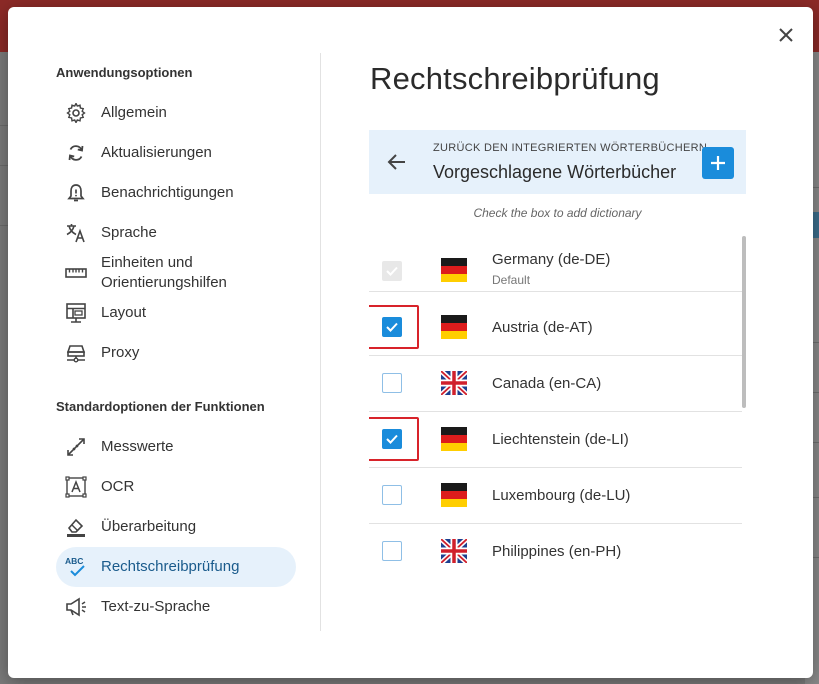 The width and height of the screenshot is (819, 684). I want to click on layout-icon, so click(76, 313).